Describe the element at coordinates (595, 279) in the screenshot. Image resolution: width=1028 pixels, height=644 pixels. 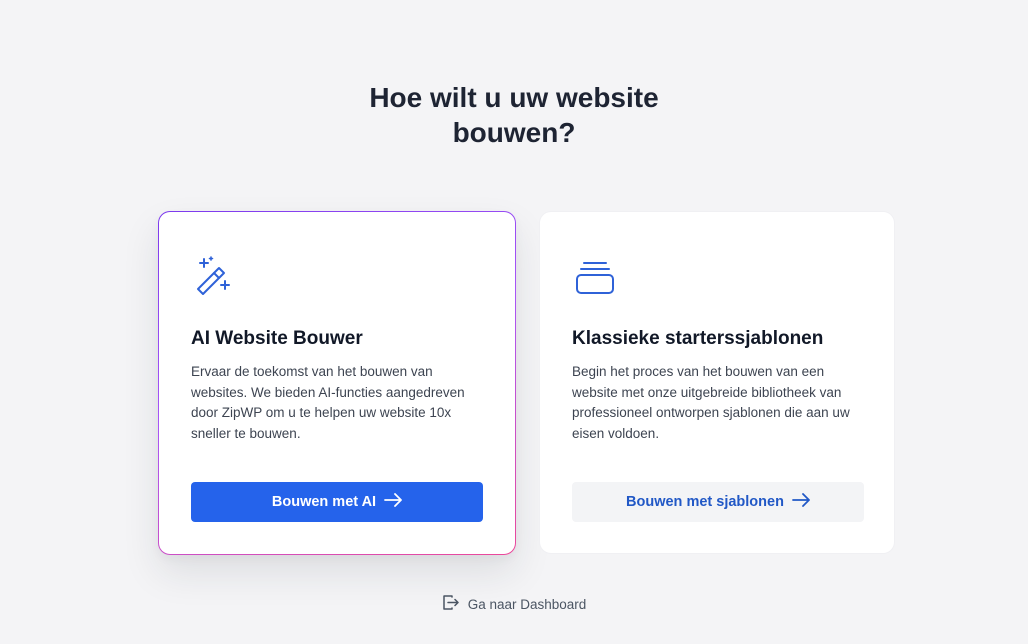
I see `template-stack-icon` at that location.